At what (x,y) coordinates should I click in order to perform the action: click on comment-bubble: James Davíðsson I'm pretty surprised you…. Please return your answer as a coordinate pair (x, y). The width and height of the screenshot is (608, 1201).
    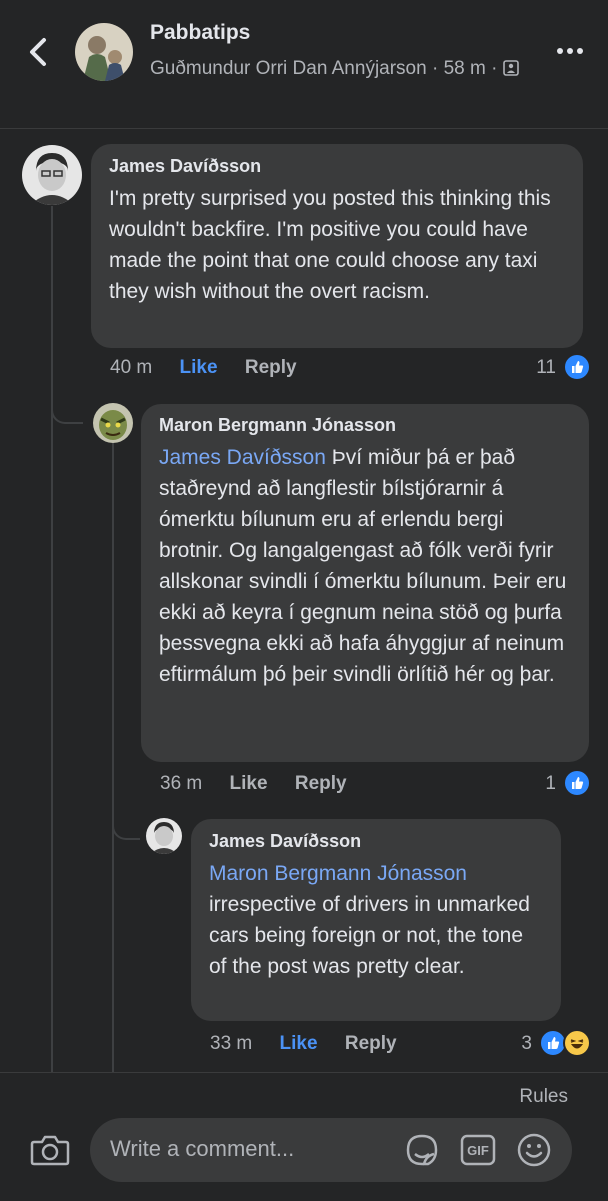
    Looking at the image, I should click on (337, 246).